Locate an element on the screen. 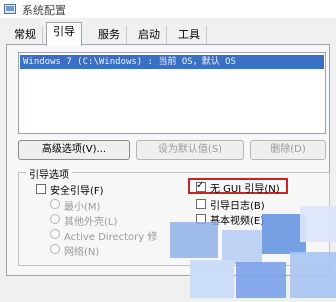 This screenshot has height=302, width=336. safe-boot-checkbox is located at coordinates (41, 189).